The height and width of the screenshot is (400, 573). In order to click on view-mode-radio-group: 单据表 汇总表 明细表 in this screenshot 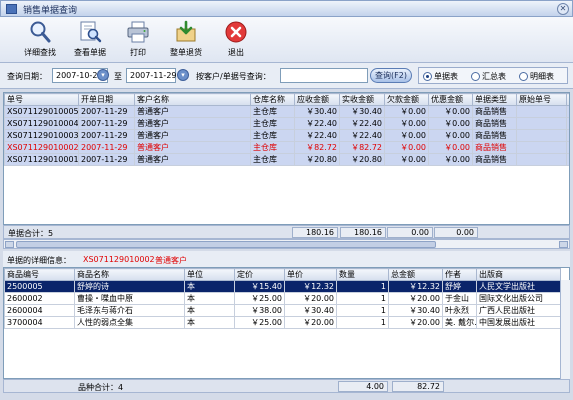, I will do `click(493, 75)`.